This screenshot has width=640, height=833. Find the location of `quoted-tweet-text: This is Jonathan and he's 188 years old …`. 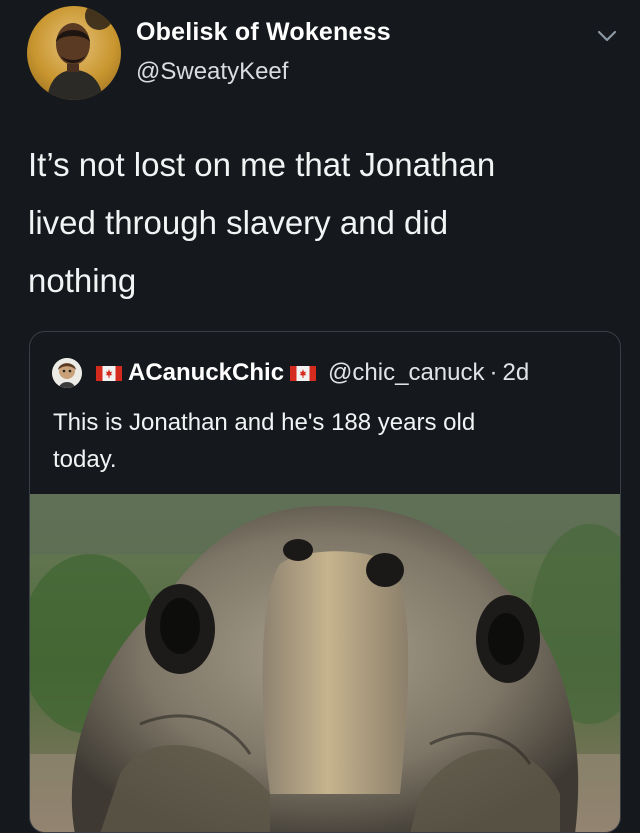

quoted-tweet-text: This is Jonathan and he's 188 years old … is located at coordinates (264, 441).